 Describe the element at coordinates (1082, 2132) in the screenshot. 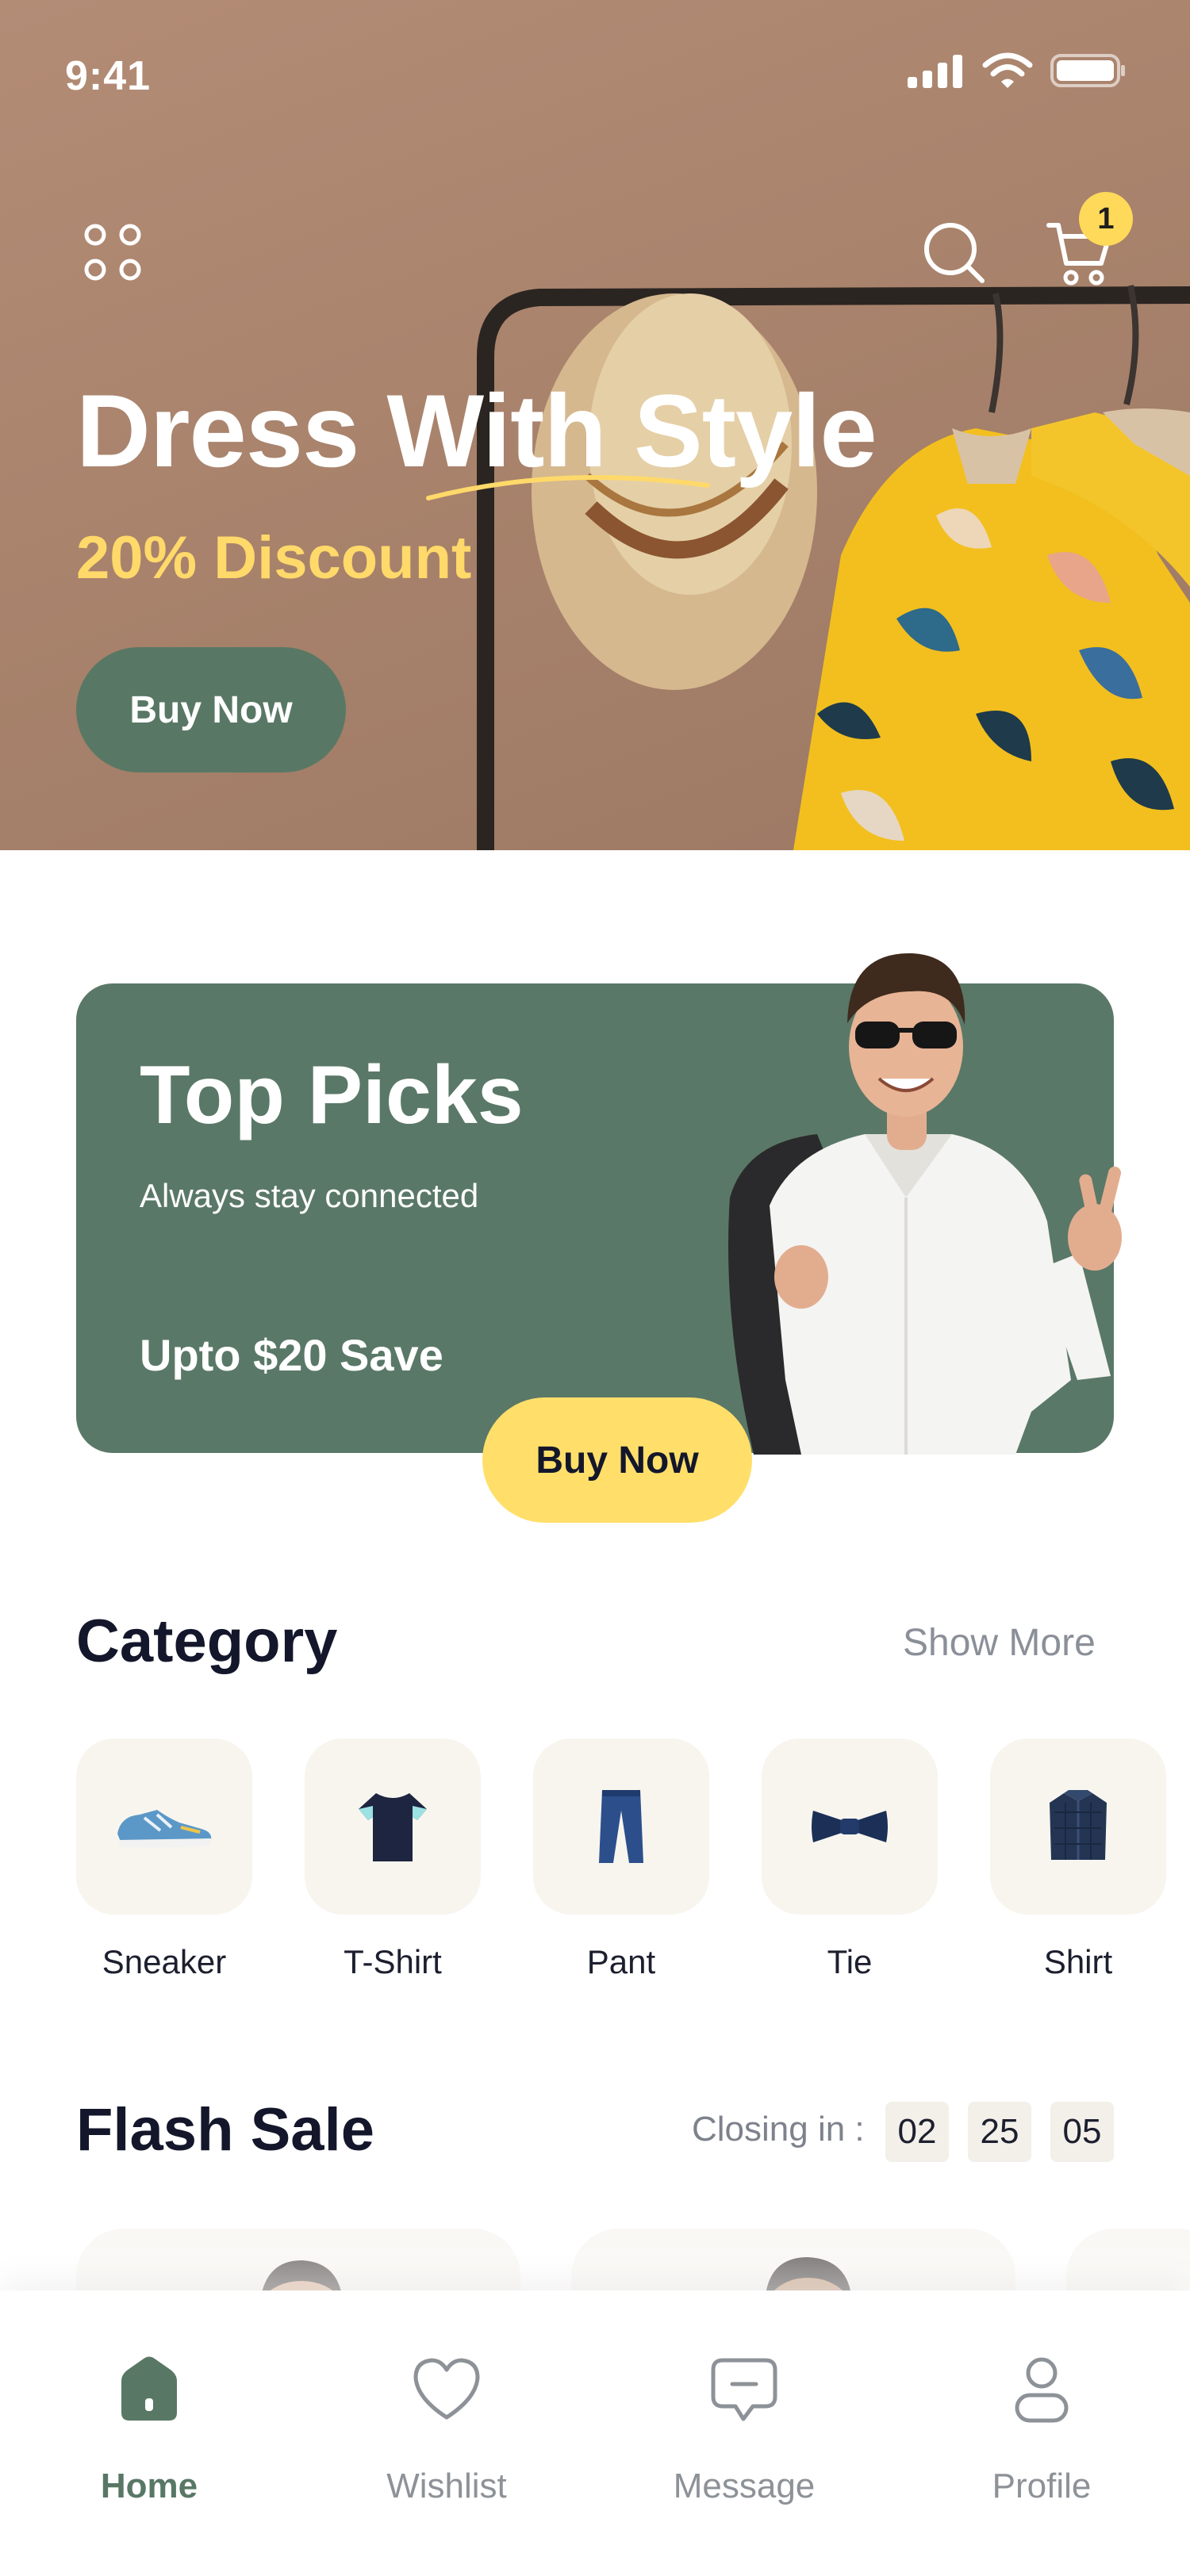

I see `timer-seconds: 05` at that location.